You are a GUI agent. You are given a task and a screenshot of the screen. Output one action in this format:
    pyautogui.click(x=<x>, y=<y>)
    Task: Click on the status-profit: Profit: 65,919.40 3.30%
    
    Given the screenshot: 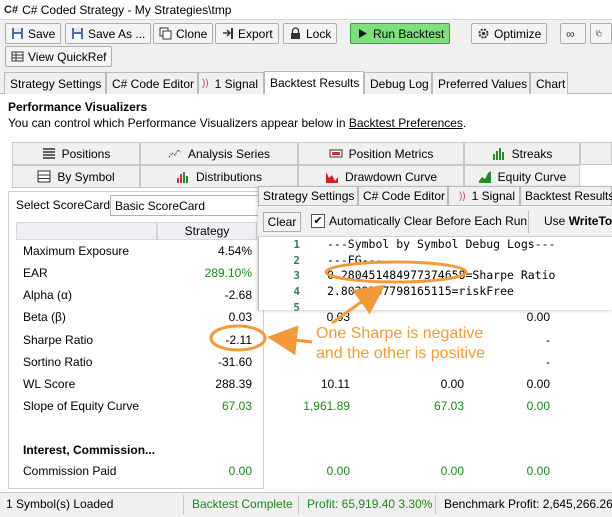 What is the action you would take?
    pyautogui.click(x=370, y=504)
    